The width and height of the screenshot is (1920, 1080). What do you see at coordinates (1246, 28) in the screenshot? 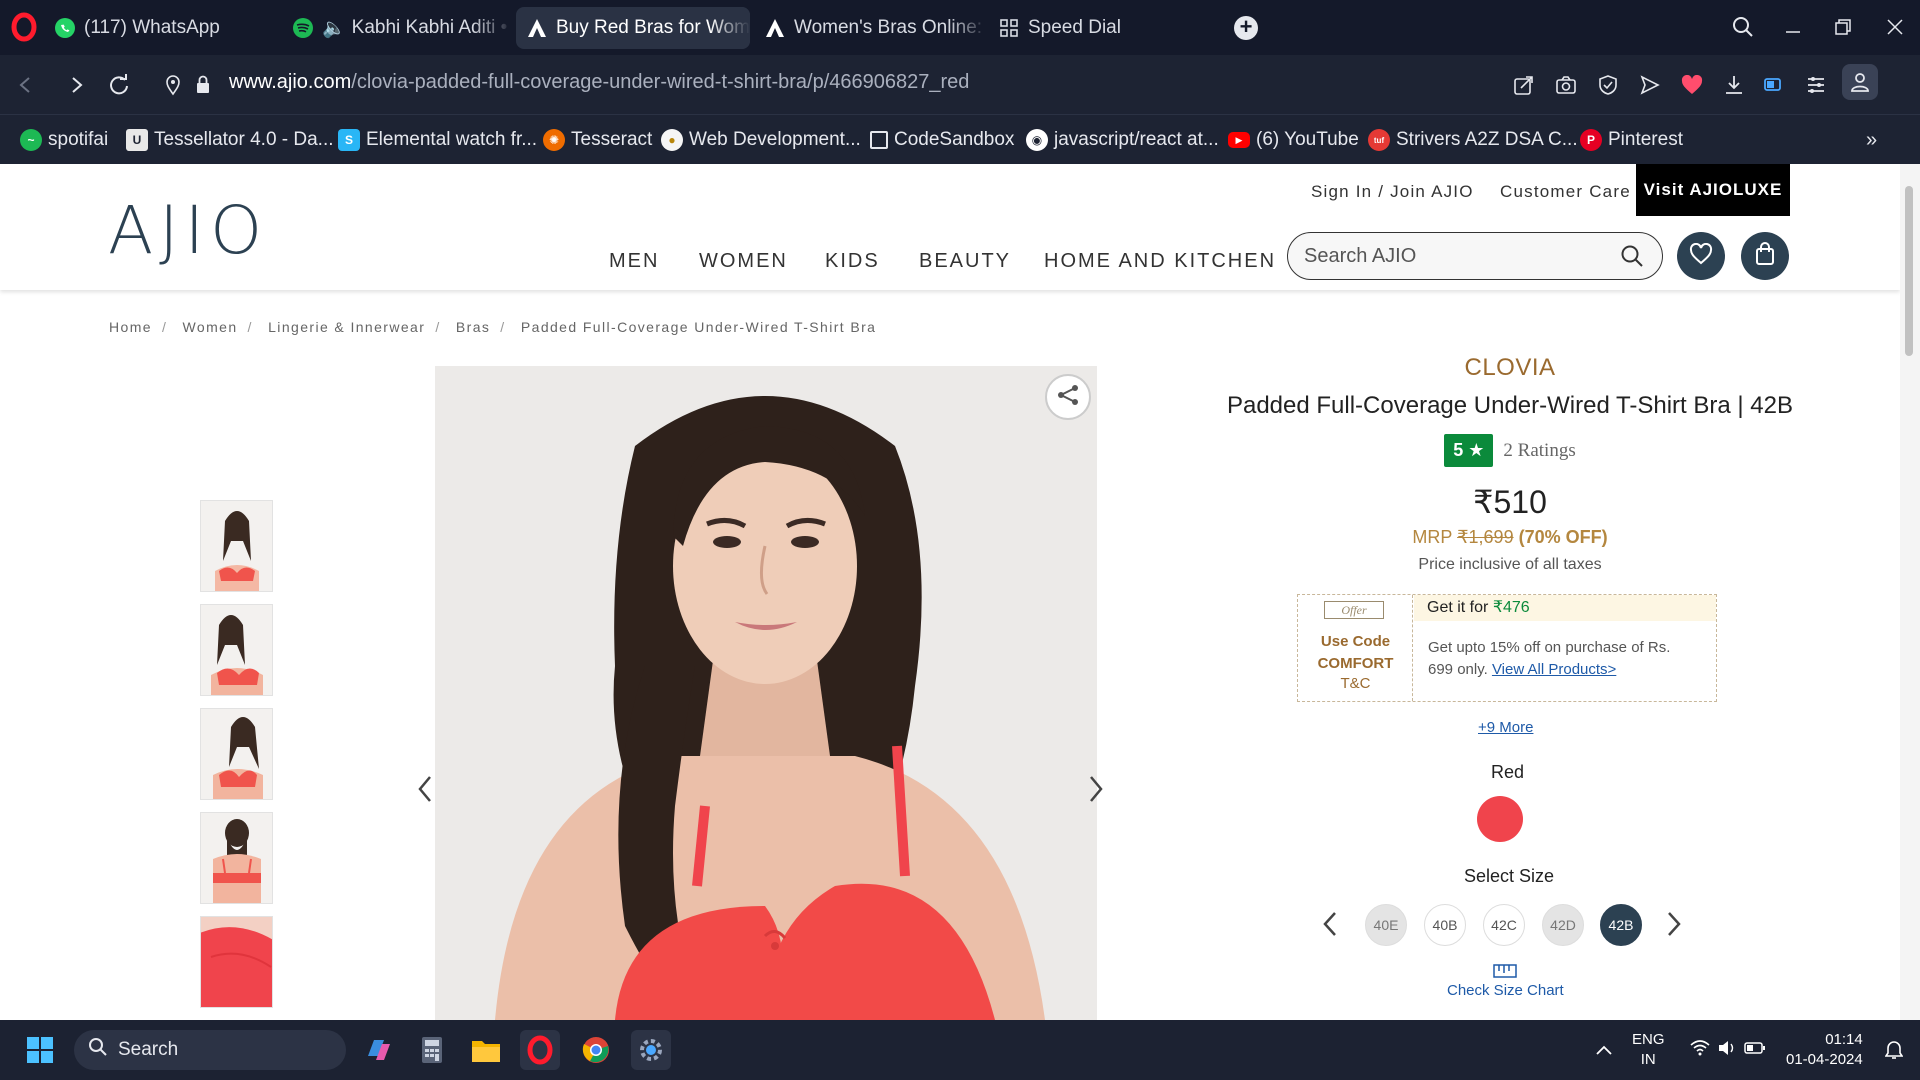
I see `new-tab-button: +` at bounding box center [1246, 28].